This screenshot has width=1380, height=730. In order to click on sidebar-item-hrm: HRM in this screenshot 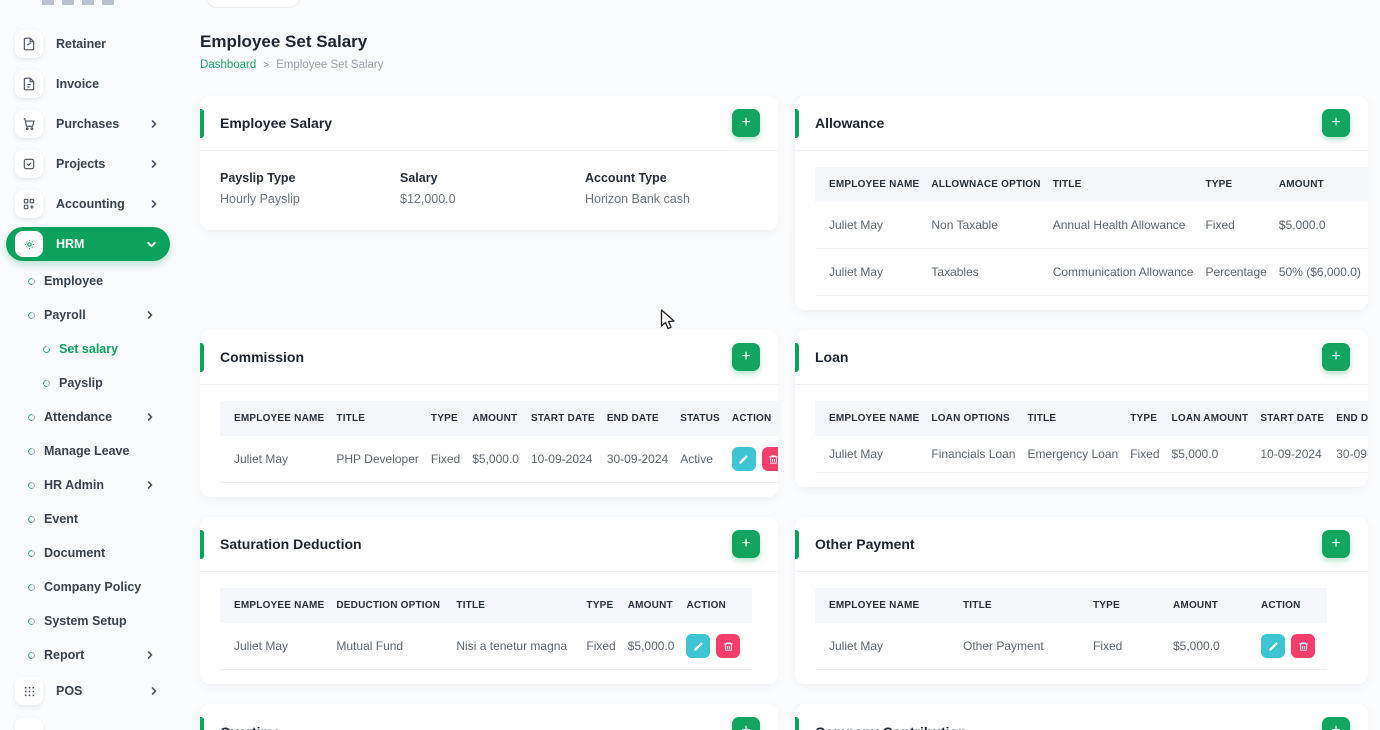, I will do `click(88, 244)`.